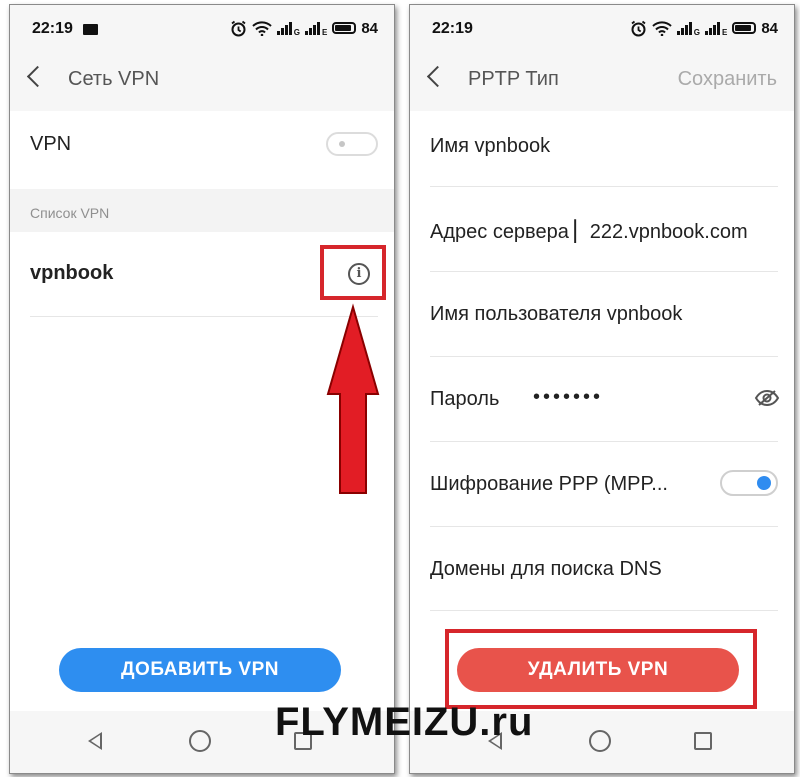 The width and height of the screenshot is (800, 777). What do you see at coordinates (602, 80) in the screenshot?
I see `title-bar: PPTP Тип Сохранить` at bounding box center [602, 80].